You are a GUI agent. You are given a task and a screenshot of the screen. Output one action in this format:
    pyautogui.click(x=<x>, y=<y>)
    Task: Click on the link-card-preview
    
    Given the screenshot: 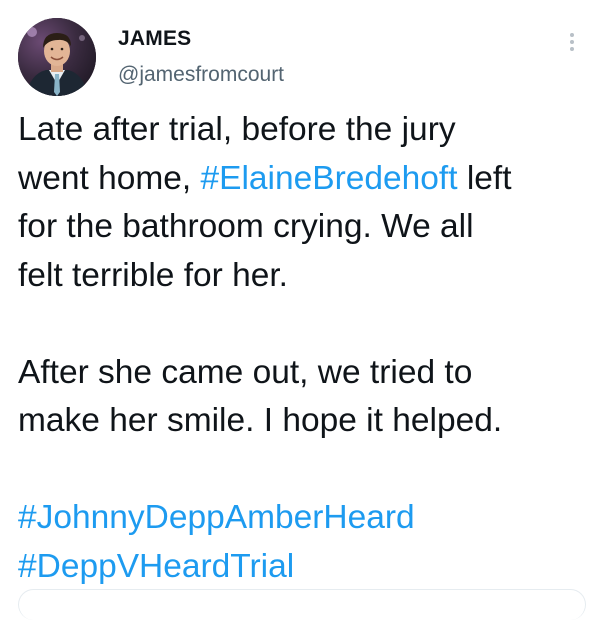 What is the action you would take?
    pyautogui.click(x=302, y=604)
    